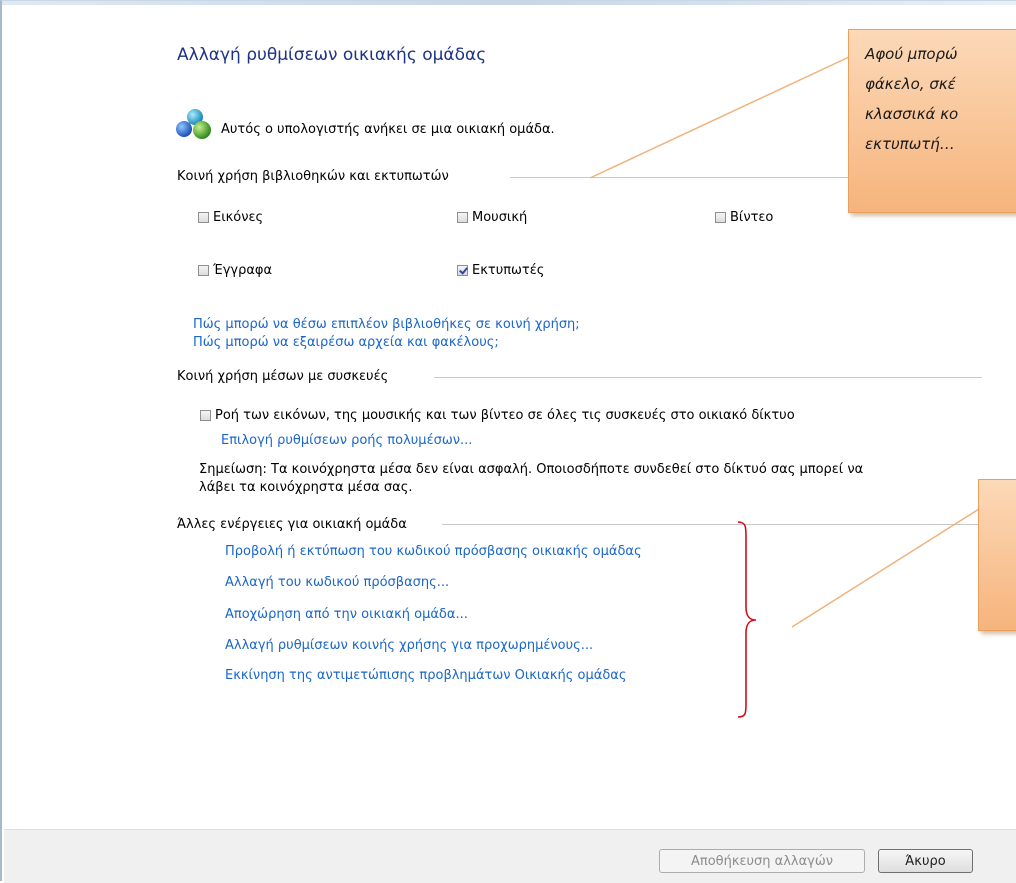  What do you see at coordinates (911, 54) in the screenshot?
I see `callout-line: Αφού μπορώ` at bounding box center [911, 54].